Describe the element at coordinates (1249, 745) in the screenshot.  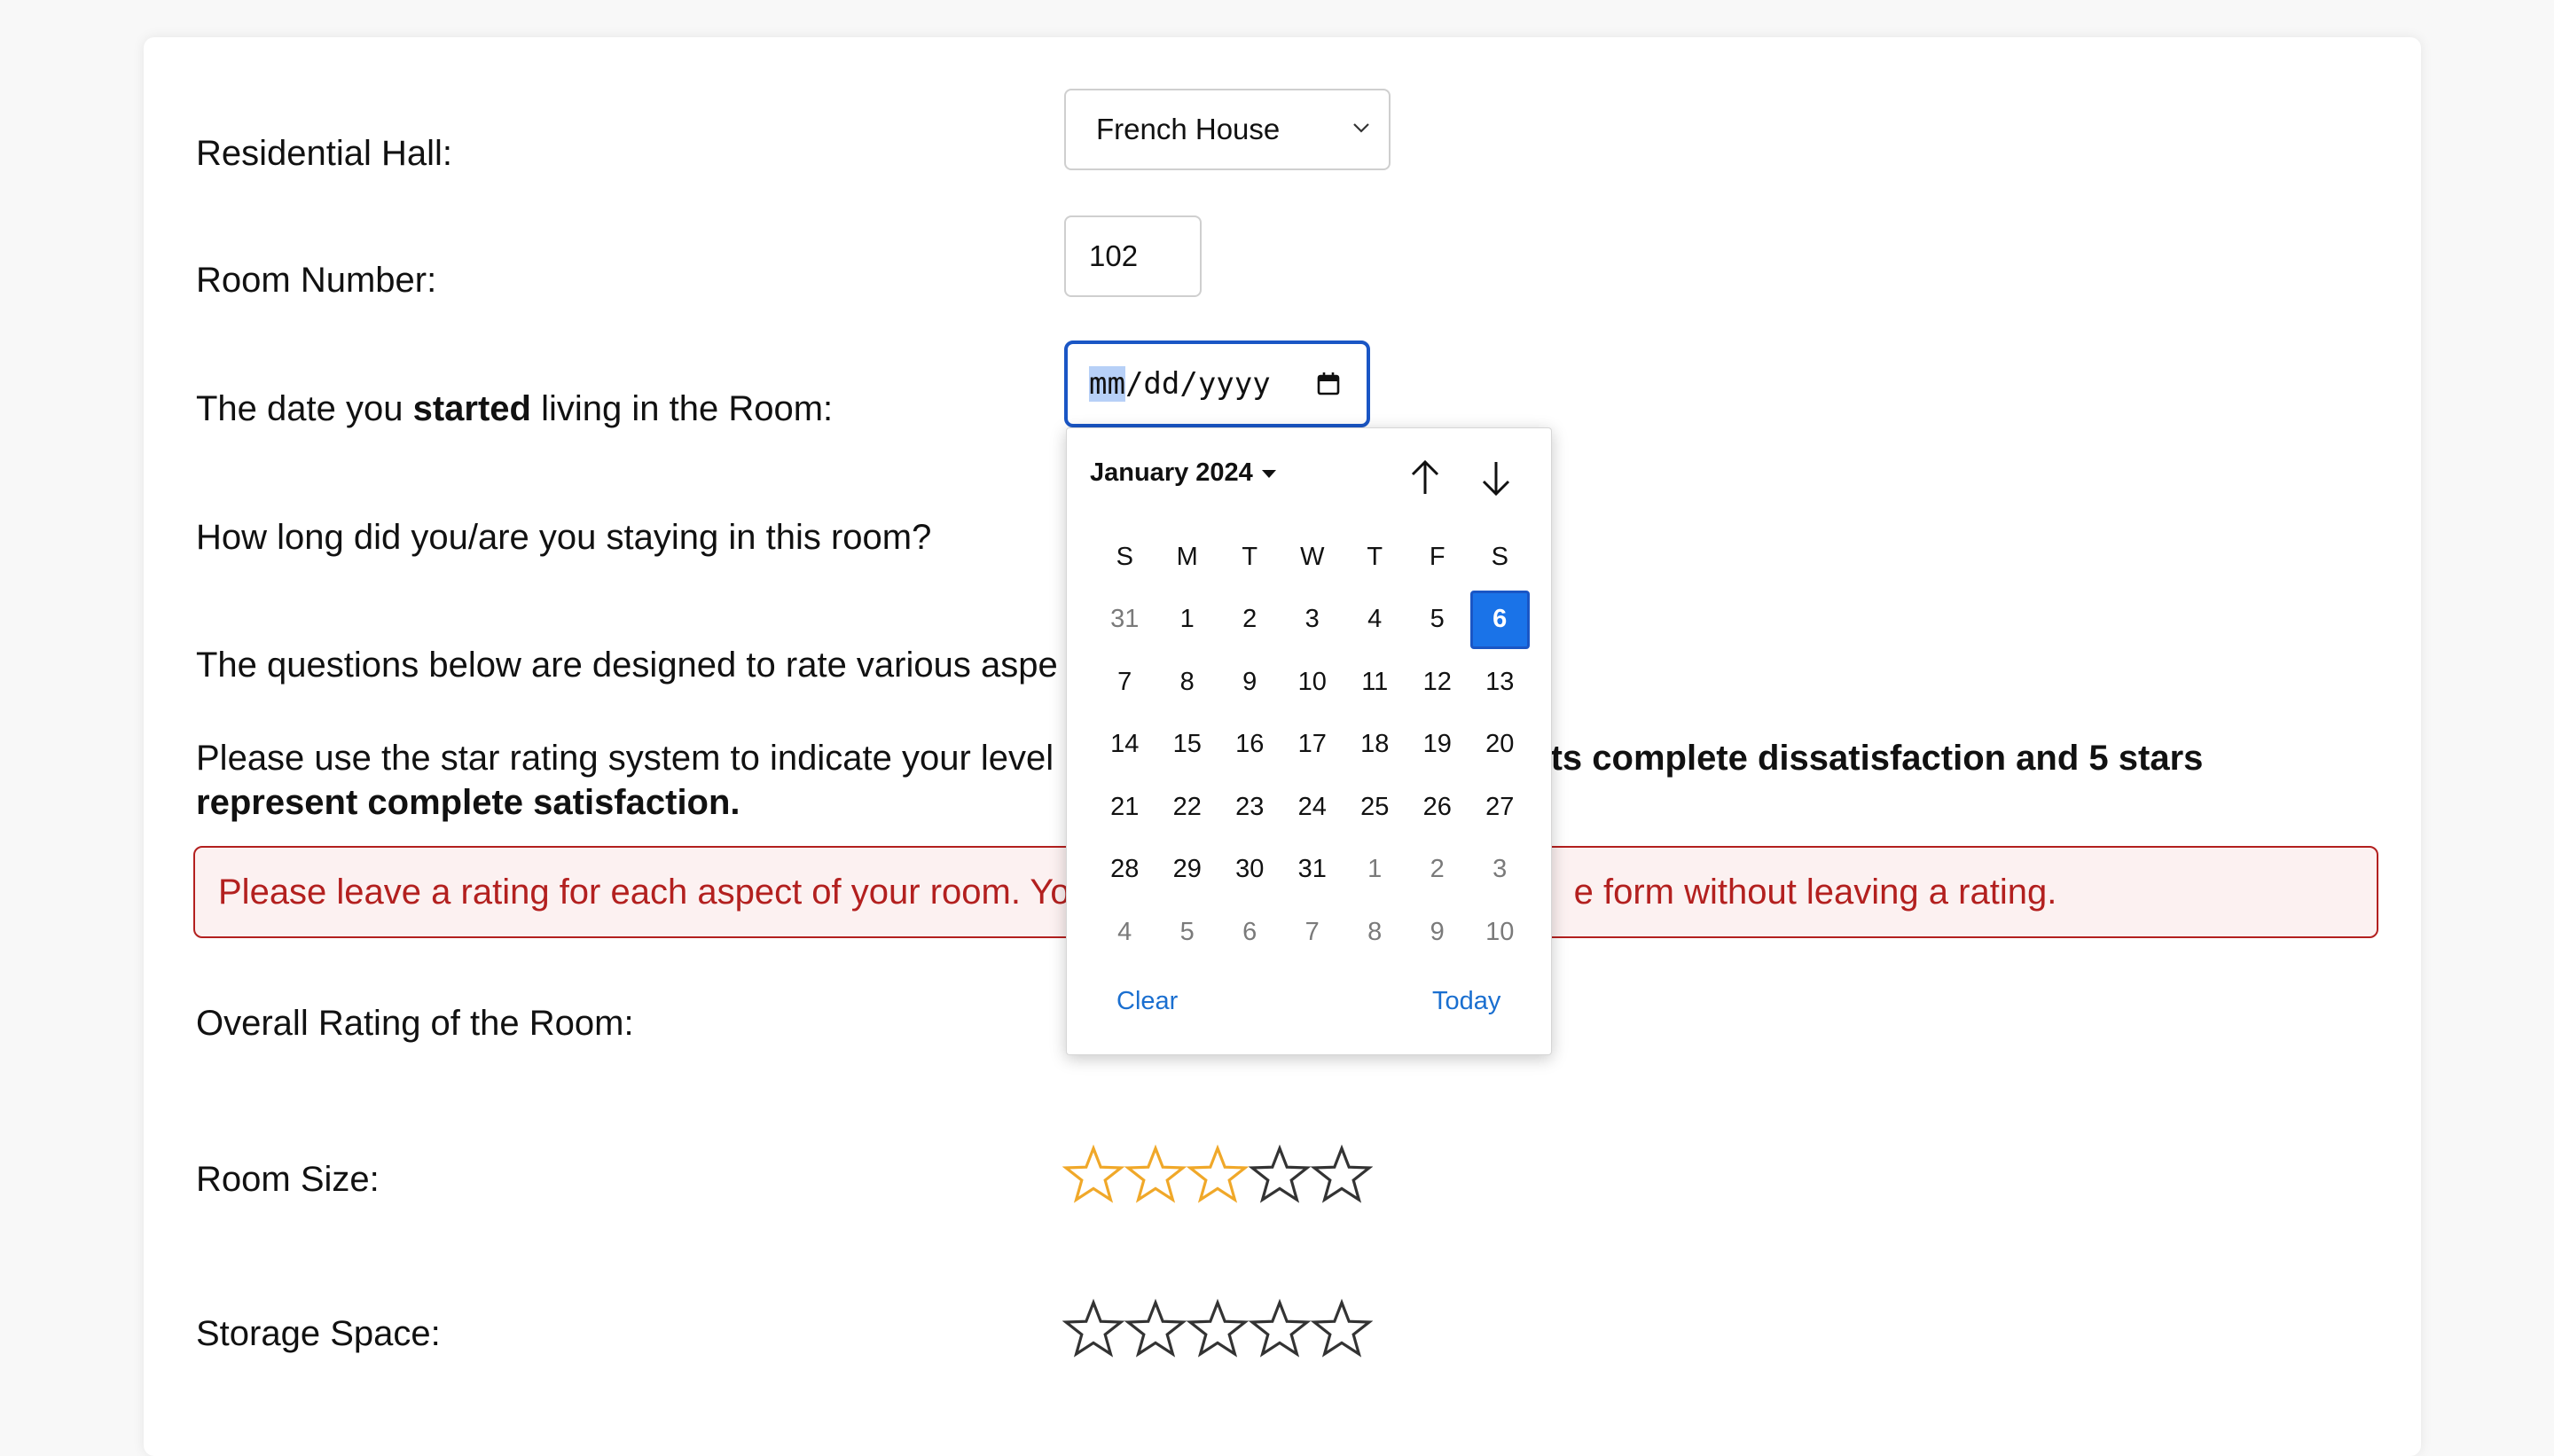
I see `calendar-day: 16` at that location.